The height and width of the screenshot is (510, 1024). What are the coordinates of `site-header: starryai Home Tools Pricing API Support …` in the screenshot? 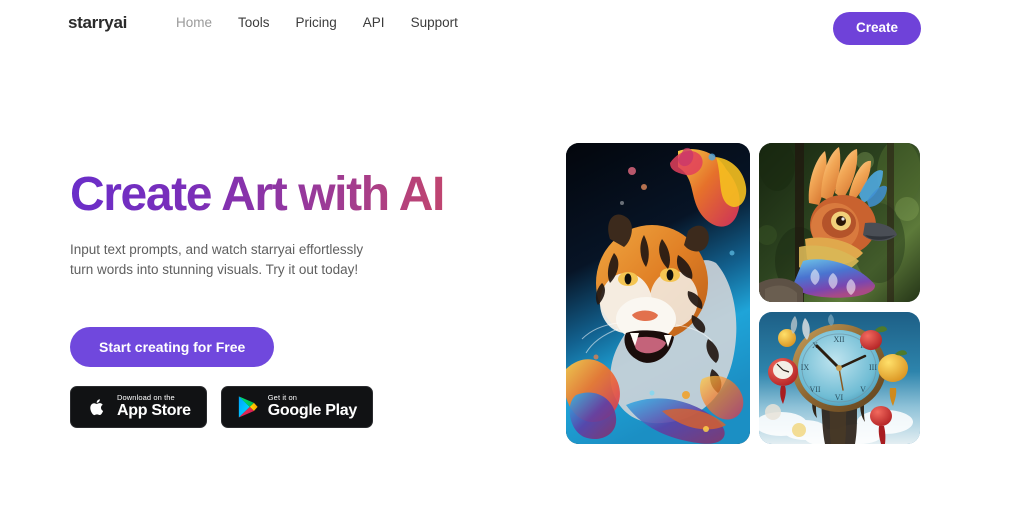 It's located at (512, 29).